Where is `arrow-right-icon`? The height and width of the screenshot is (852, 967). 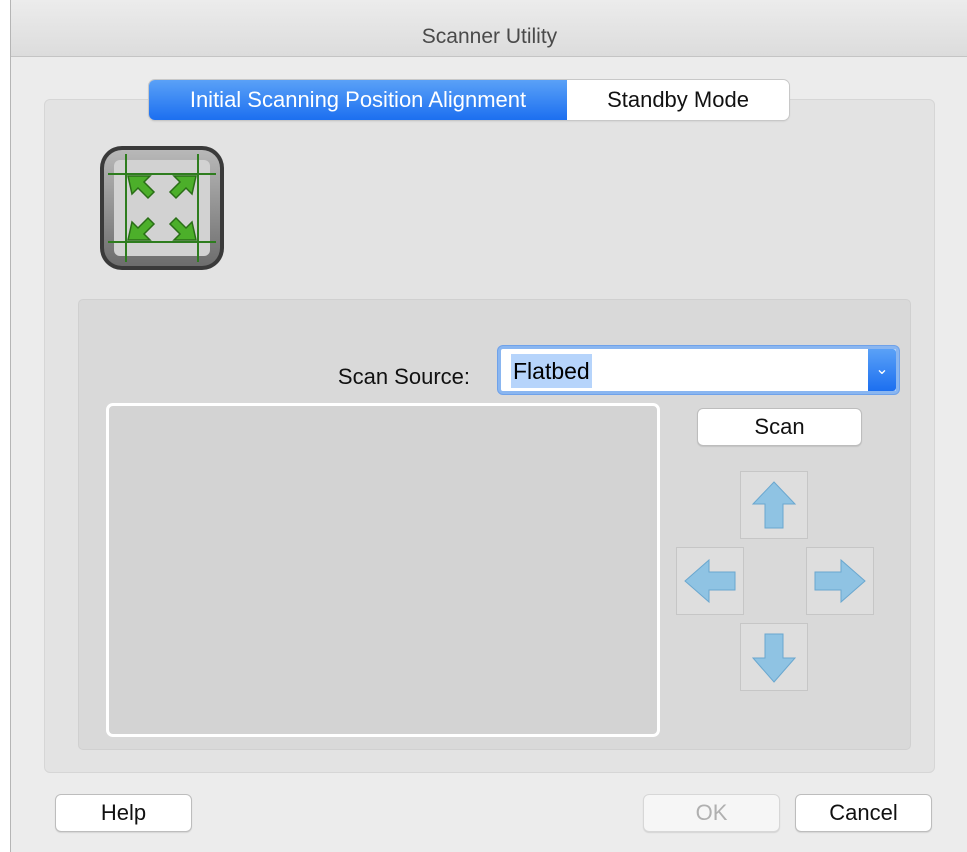
arrow-right-icon is located at coordinates (840, 581).